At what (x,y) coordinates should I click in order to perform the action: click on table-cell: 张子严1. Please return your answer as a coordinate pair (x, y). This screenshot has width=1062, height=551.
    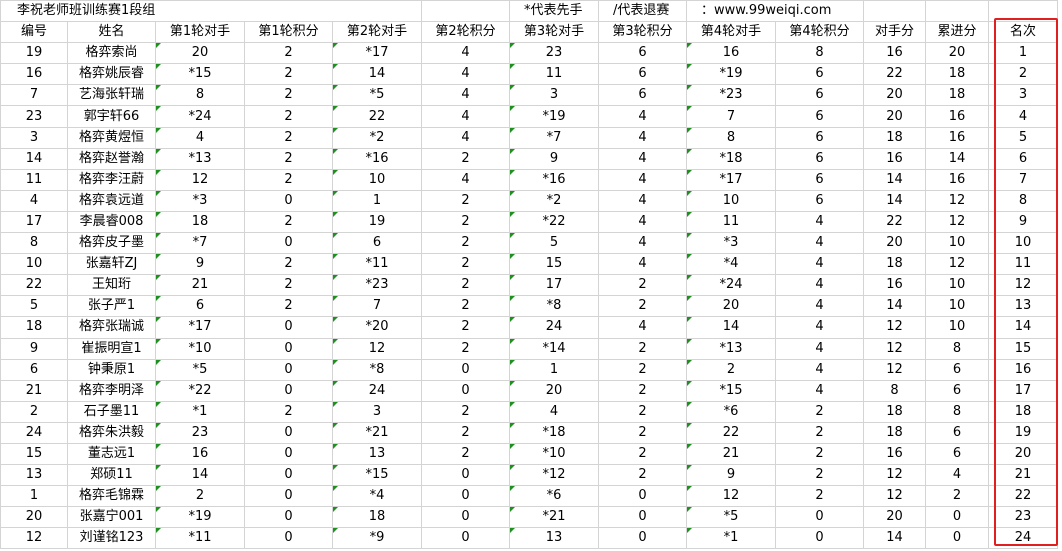
    Looking at the image, I should click on (111, 306).